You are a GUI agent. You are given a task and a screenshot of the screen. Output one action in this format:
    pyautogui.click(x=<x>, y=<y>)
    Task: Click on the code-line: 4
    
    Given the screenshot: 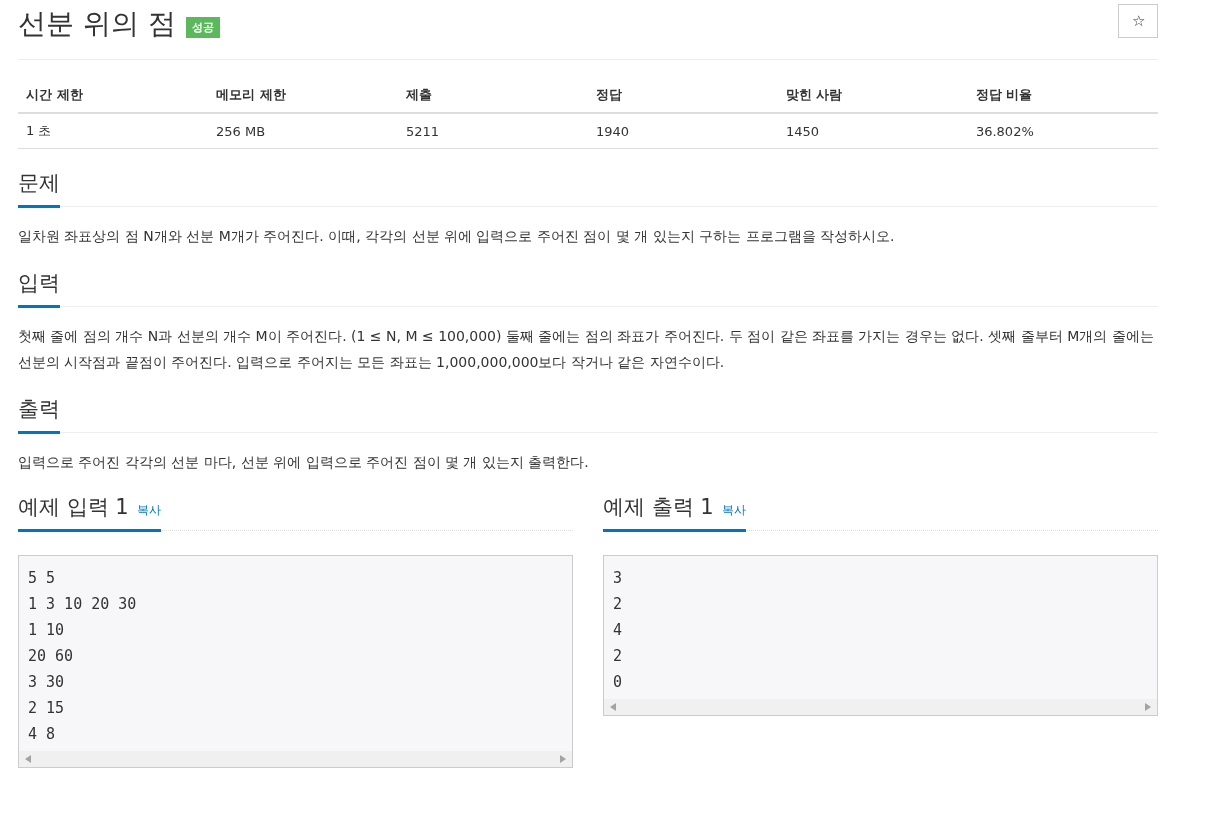 What is the action you would take?
    pyautogui.click(x=618, y=630)
    